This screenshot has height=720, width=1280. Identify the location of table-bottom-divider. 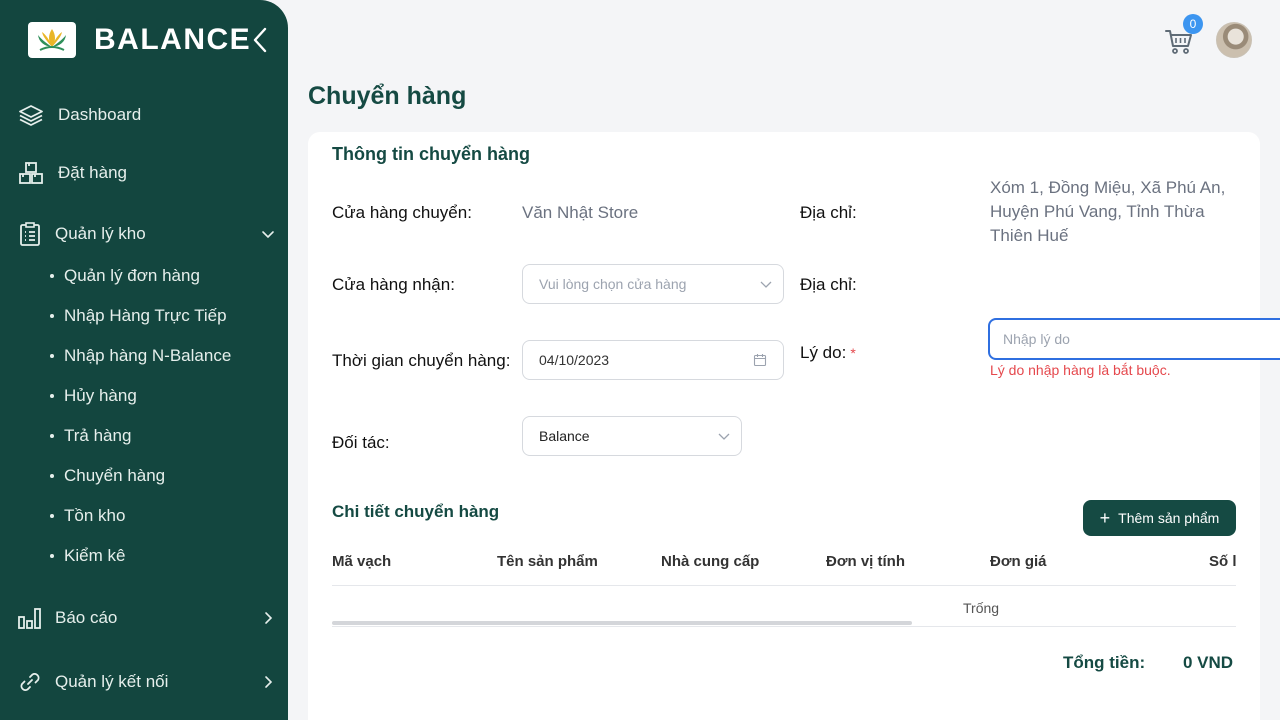
(784, 626).